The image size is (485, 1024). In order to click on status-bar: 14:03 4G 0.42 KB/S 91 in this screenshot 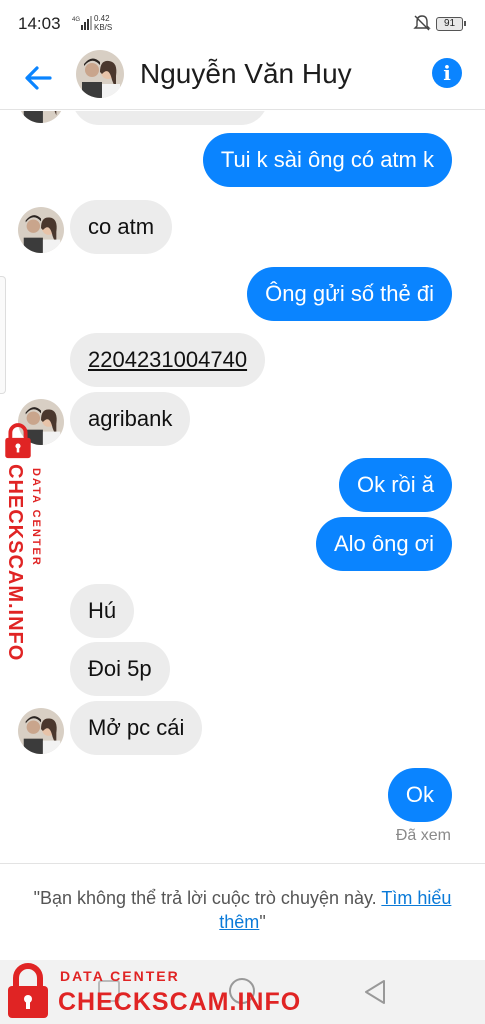, I will do `click(242, 24)`.